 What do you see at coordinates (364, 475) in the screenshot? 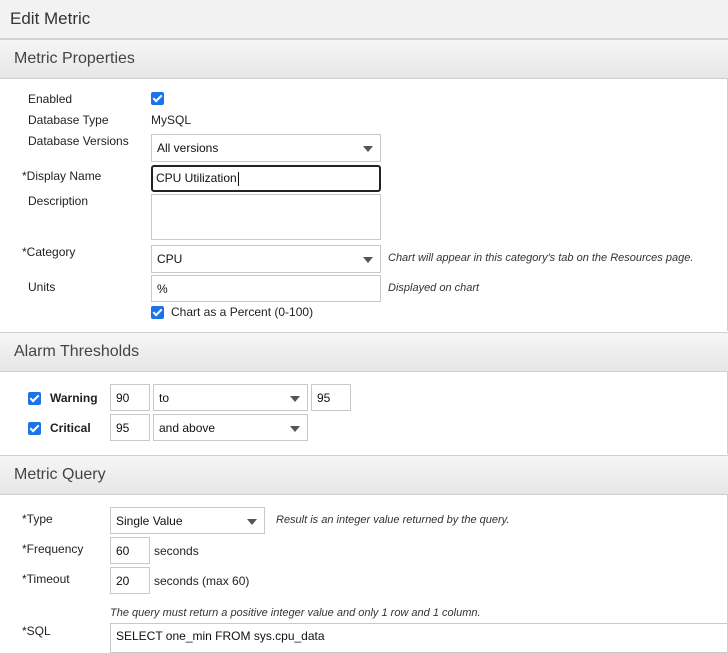
I see `section-header-metric-query: Metric Query` at bounding box center [364, 475].